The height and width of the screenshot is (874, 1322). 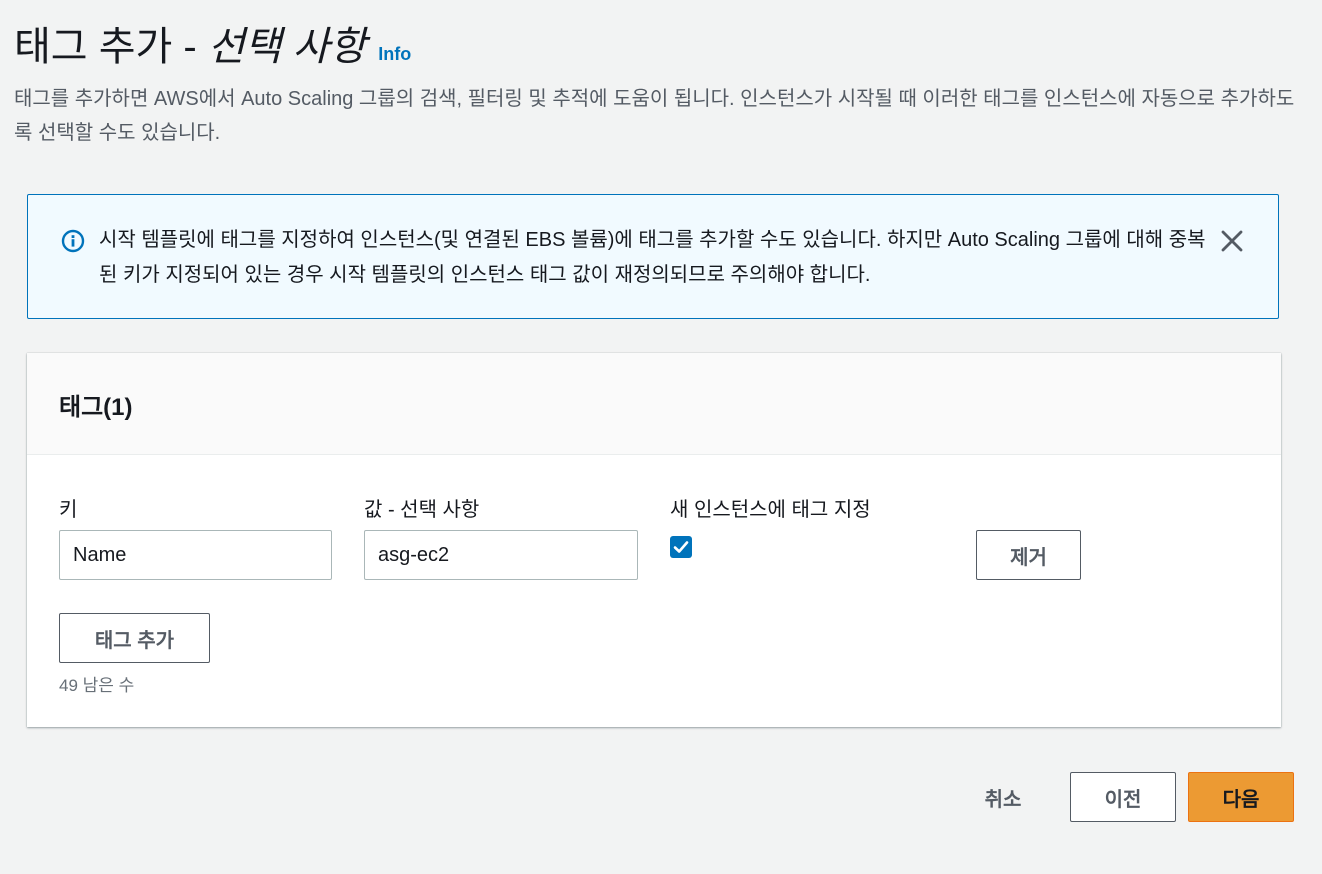 What do you see at coordinates (111, 47) in the screenshot?
I see `page-title-main: 태그 추가 -` at bounding box center [111, 47].